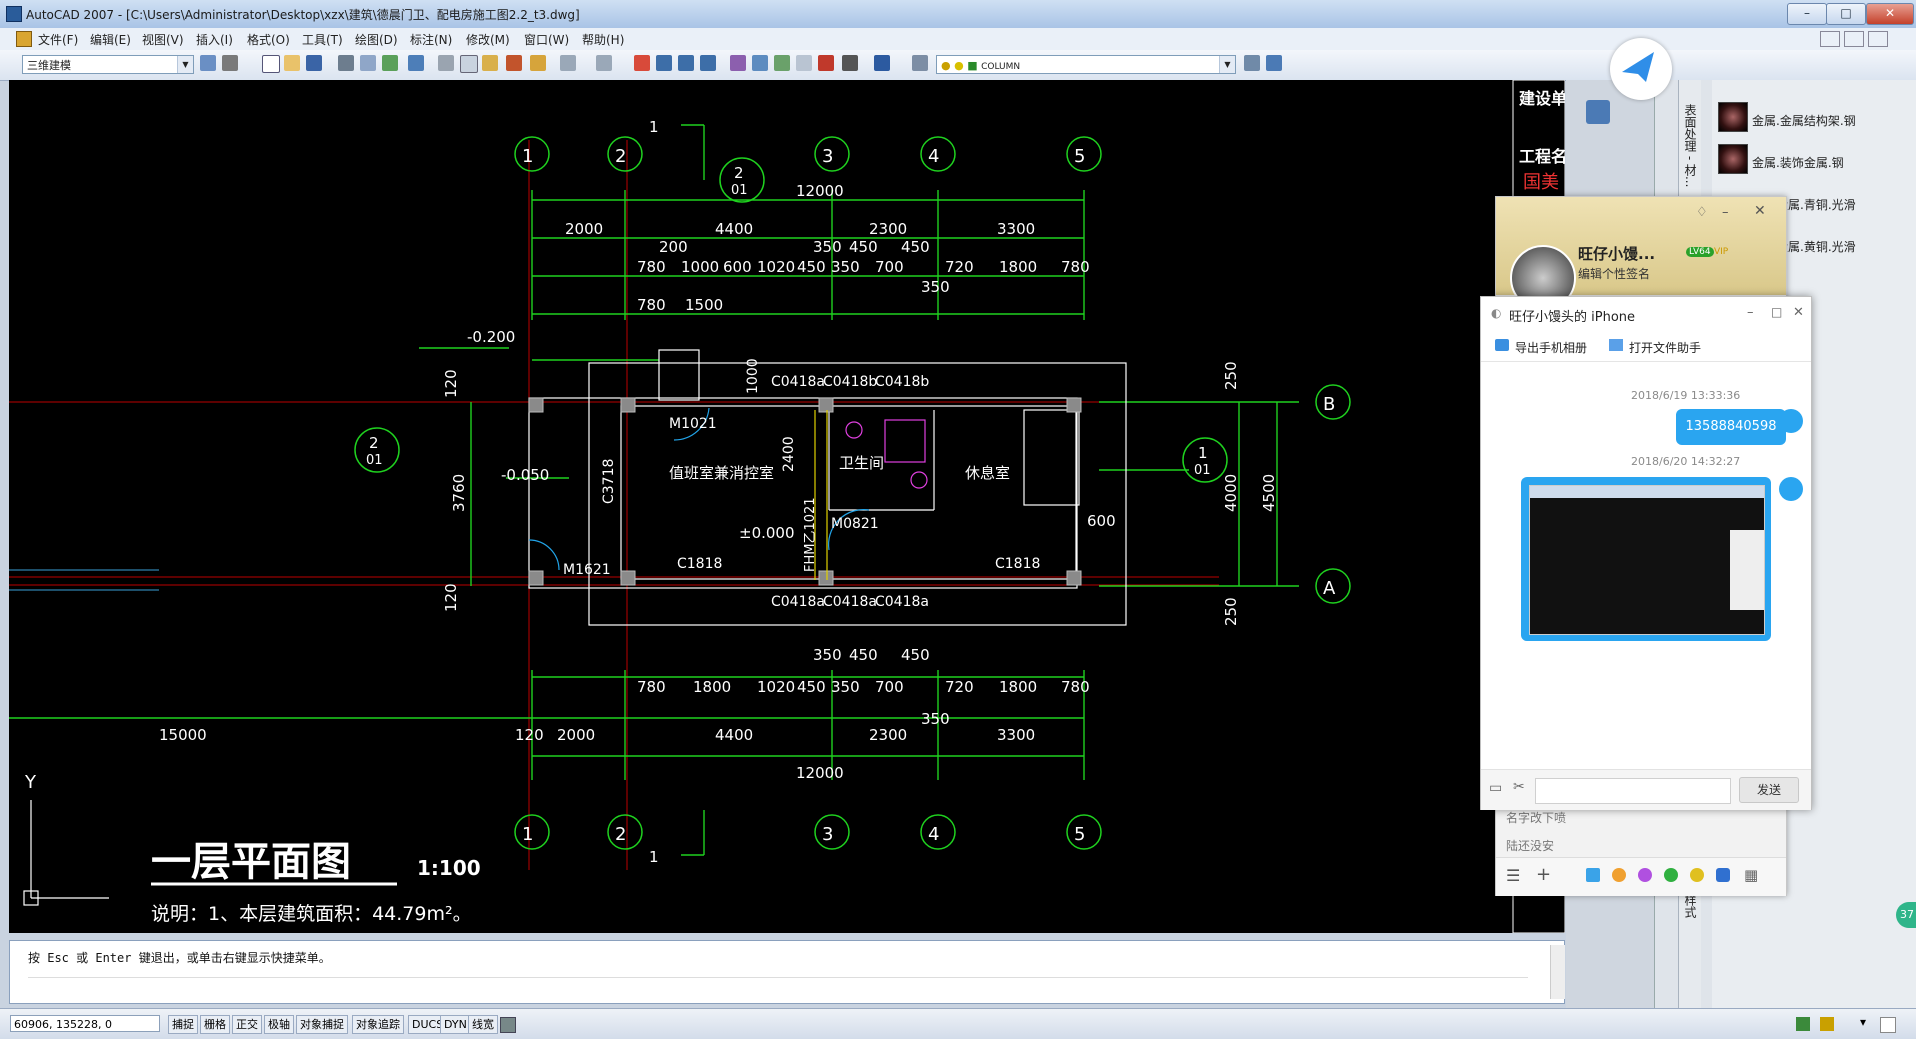 The width and height of the screenshot is (1916, 1039). What do you see at coordinates (322, 39) in the screenshot?
I see `menu-tools: 工具(T)` at bounding box center [322, 39].